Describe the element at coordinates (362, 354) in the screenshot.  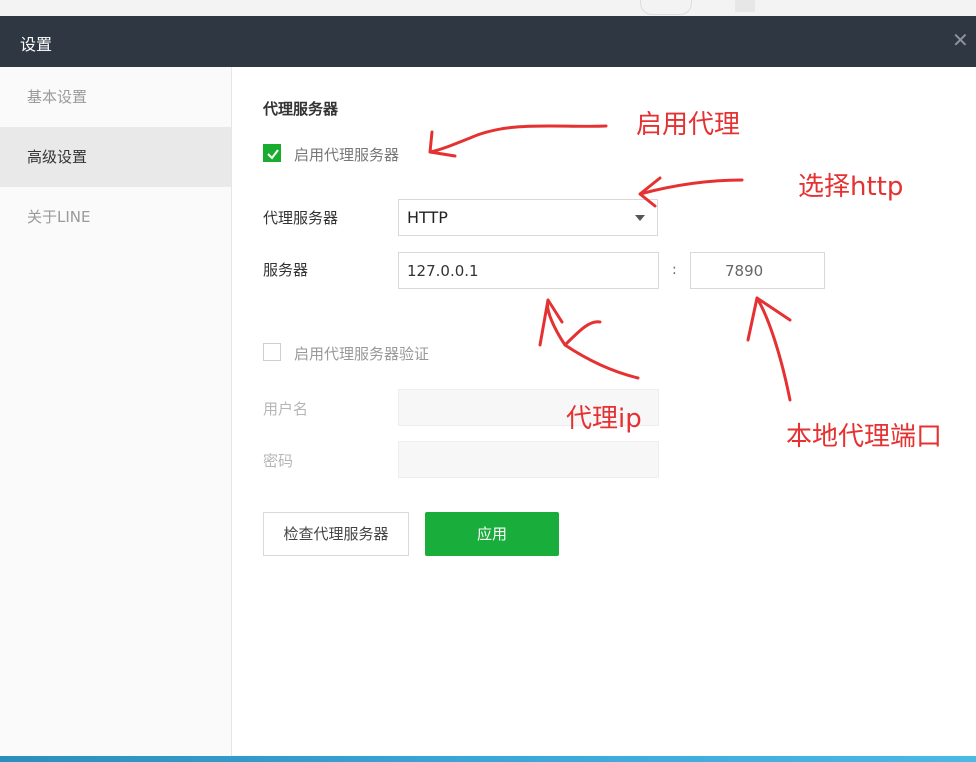
I see `enable-proxy-auth-label: 启用代理服务器验证` at that location.